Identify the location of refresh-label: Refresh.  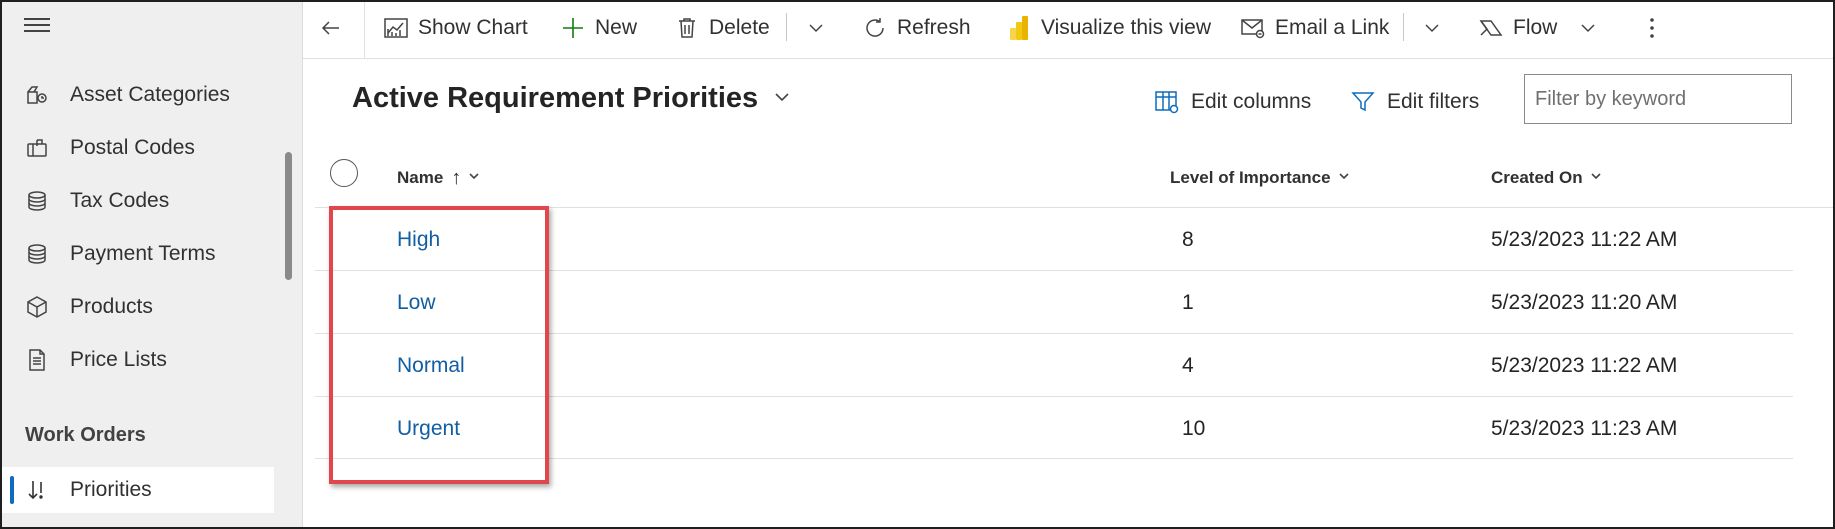
(934, 27).